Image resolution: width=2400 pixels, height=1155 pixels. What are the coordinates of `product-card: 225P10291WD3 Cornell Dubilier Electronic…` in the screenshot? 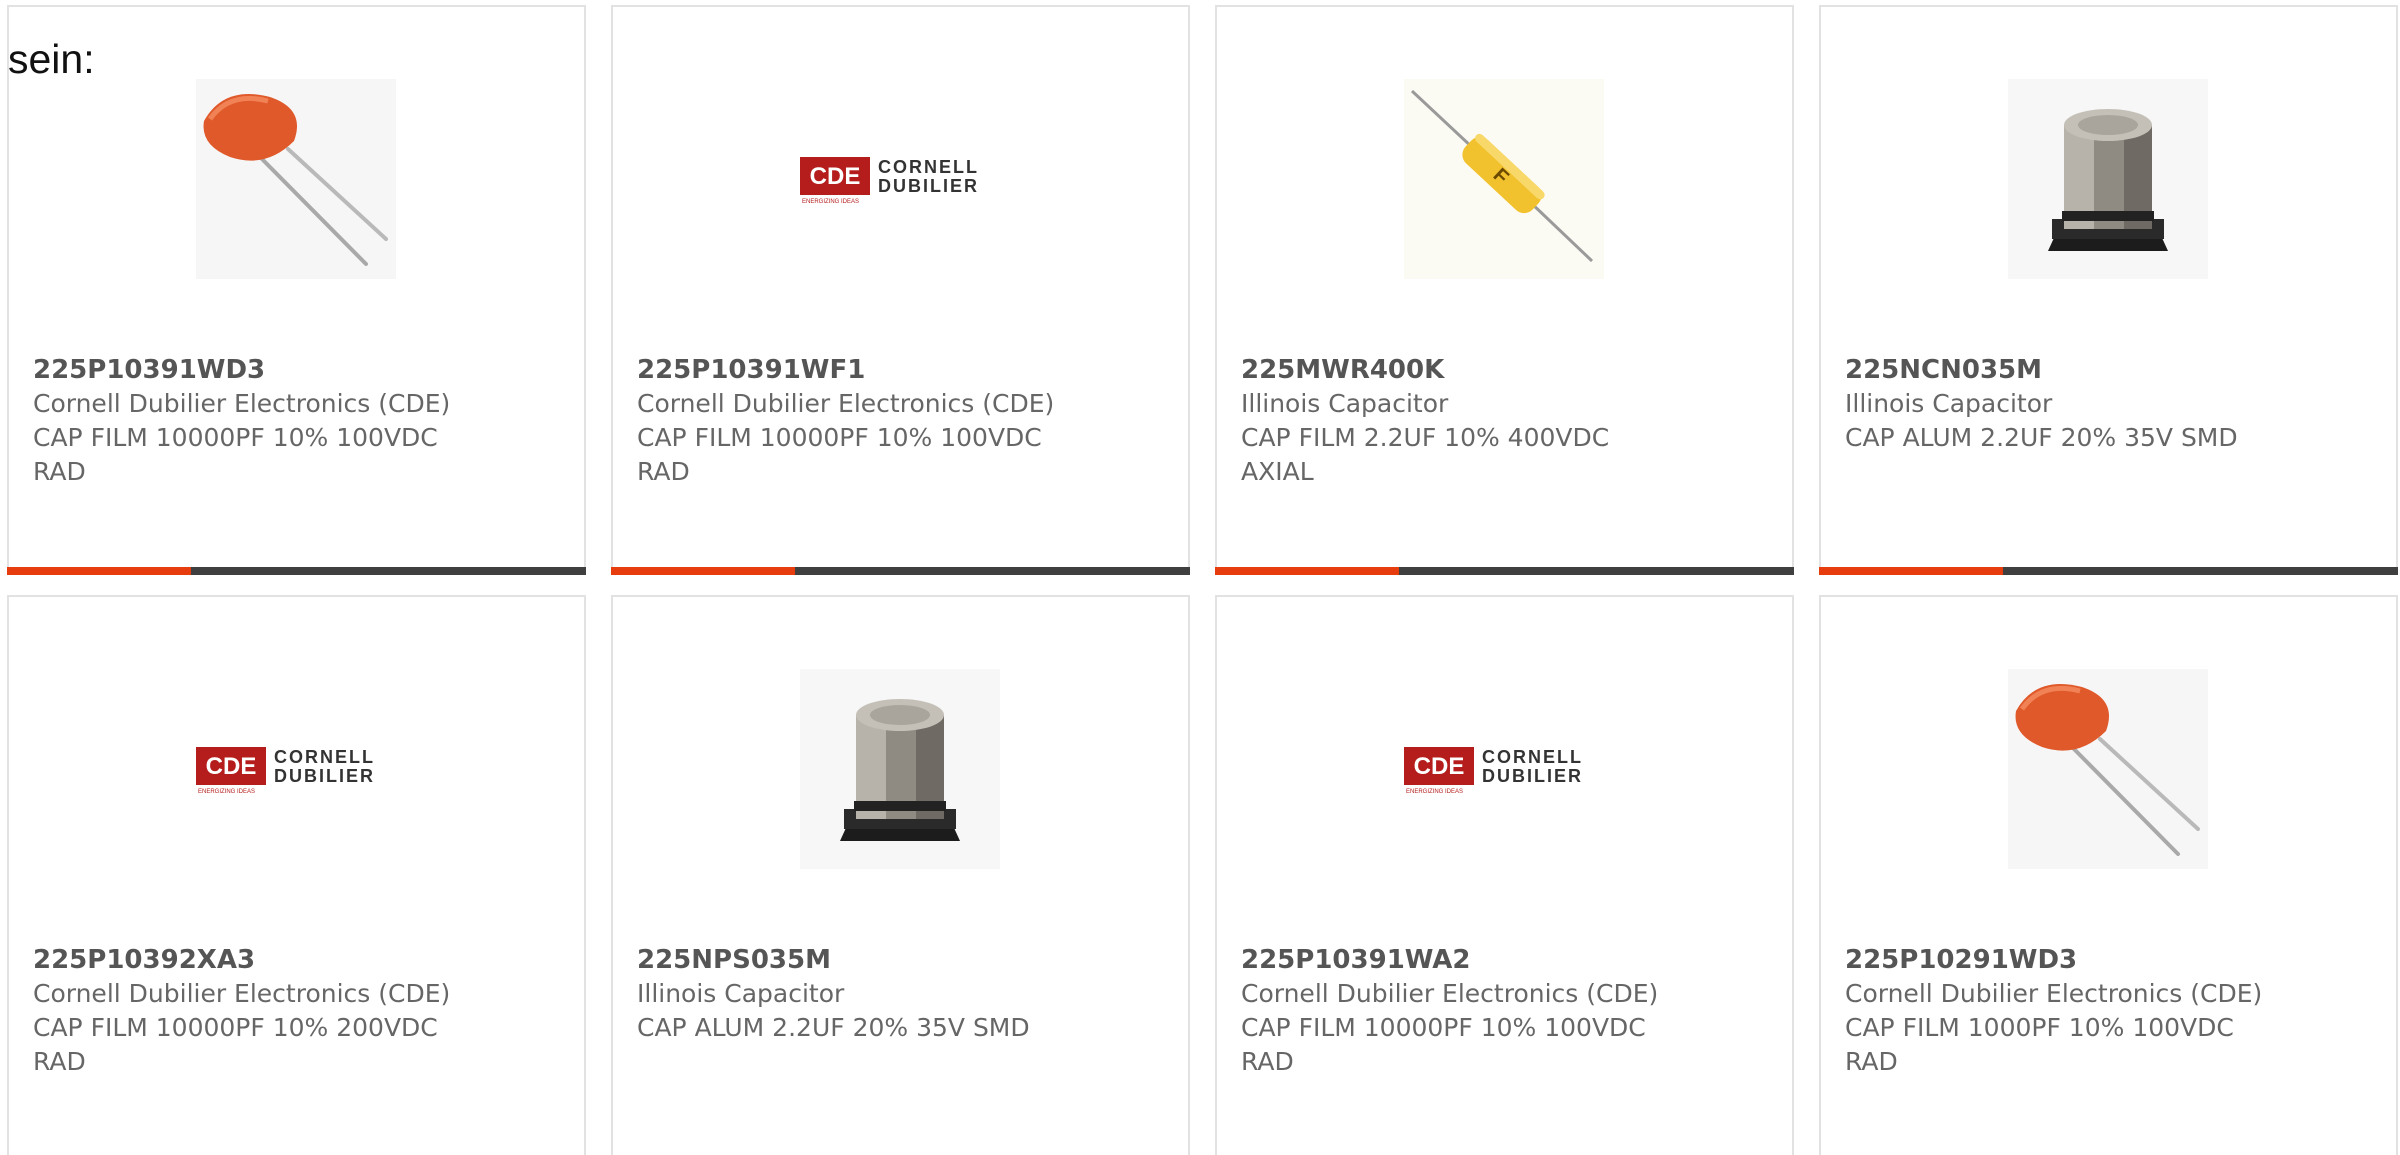 It's located at (2108, 875).